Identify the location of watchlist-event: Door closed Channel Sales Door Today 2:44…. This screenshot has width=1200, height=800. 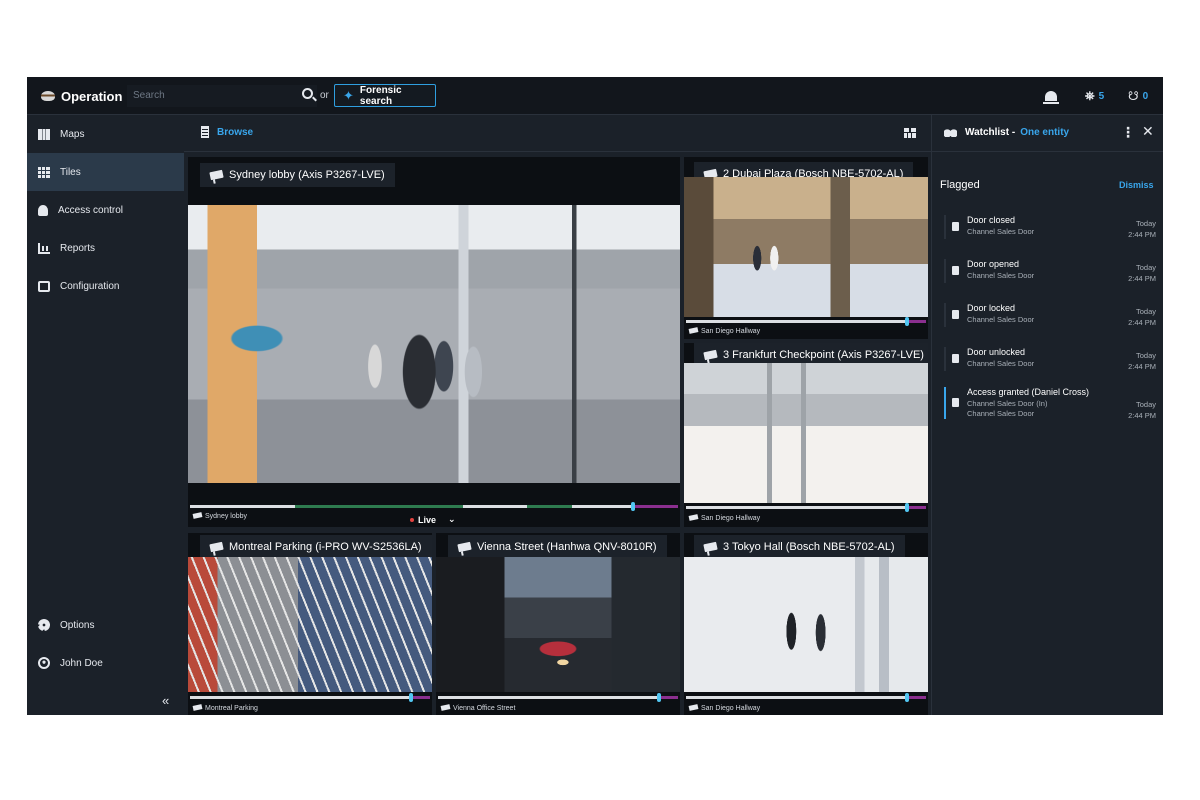
(1050, 227).